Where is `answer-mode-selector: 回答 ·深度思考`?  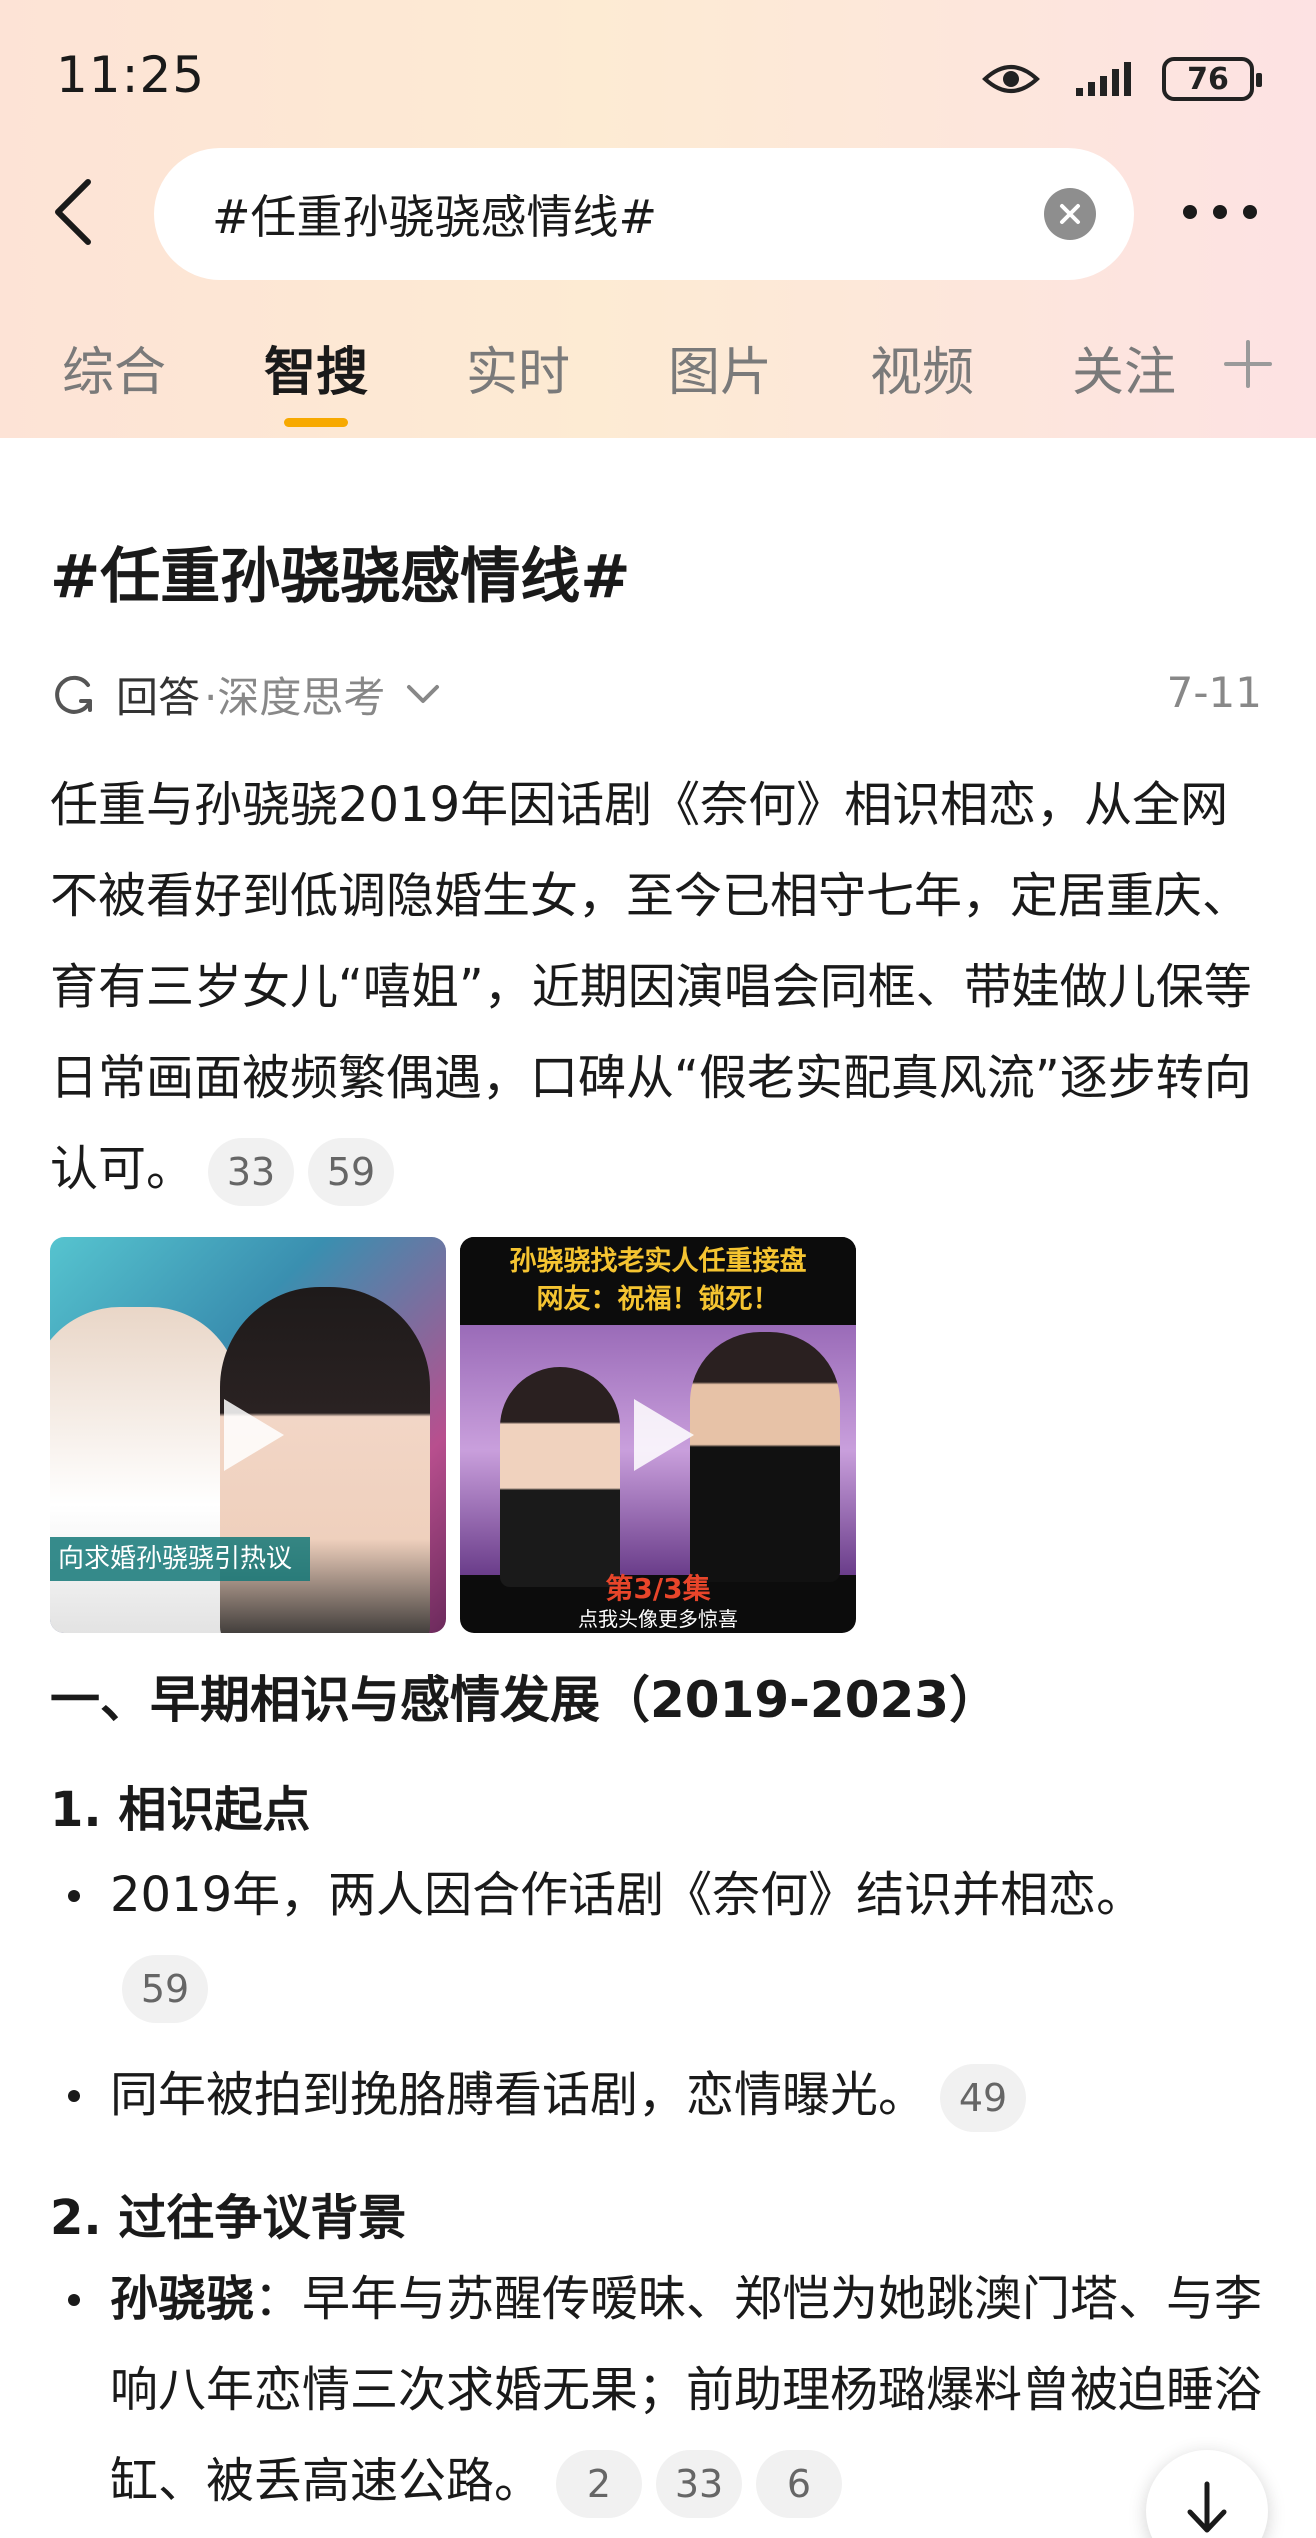 answer-mode-selector: 回答 ·深度思考 is located at coordinates (246, 694).